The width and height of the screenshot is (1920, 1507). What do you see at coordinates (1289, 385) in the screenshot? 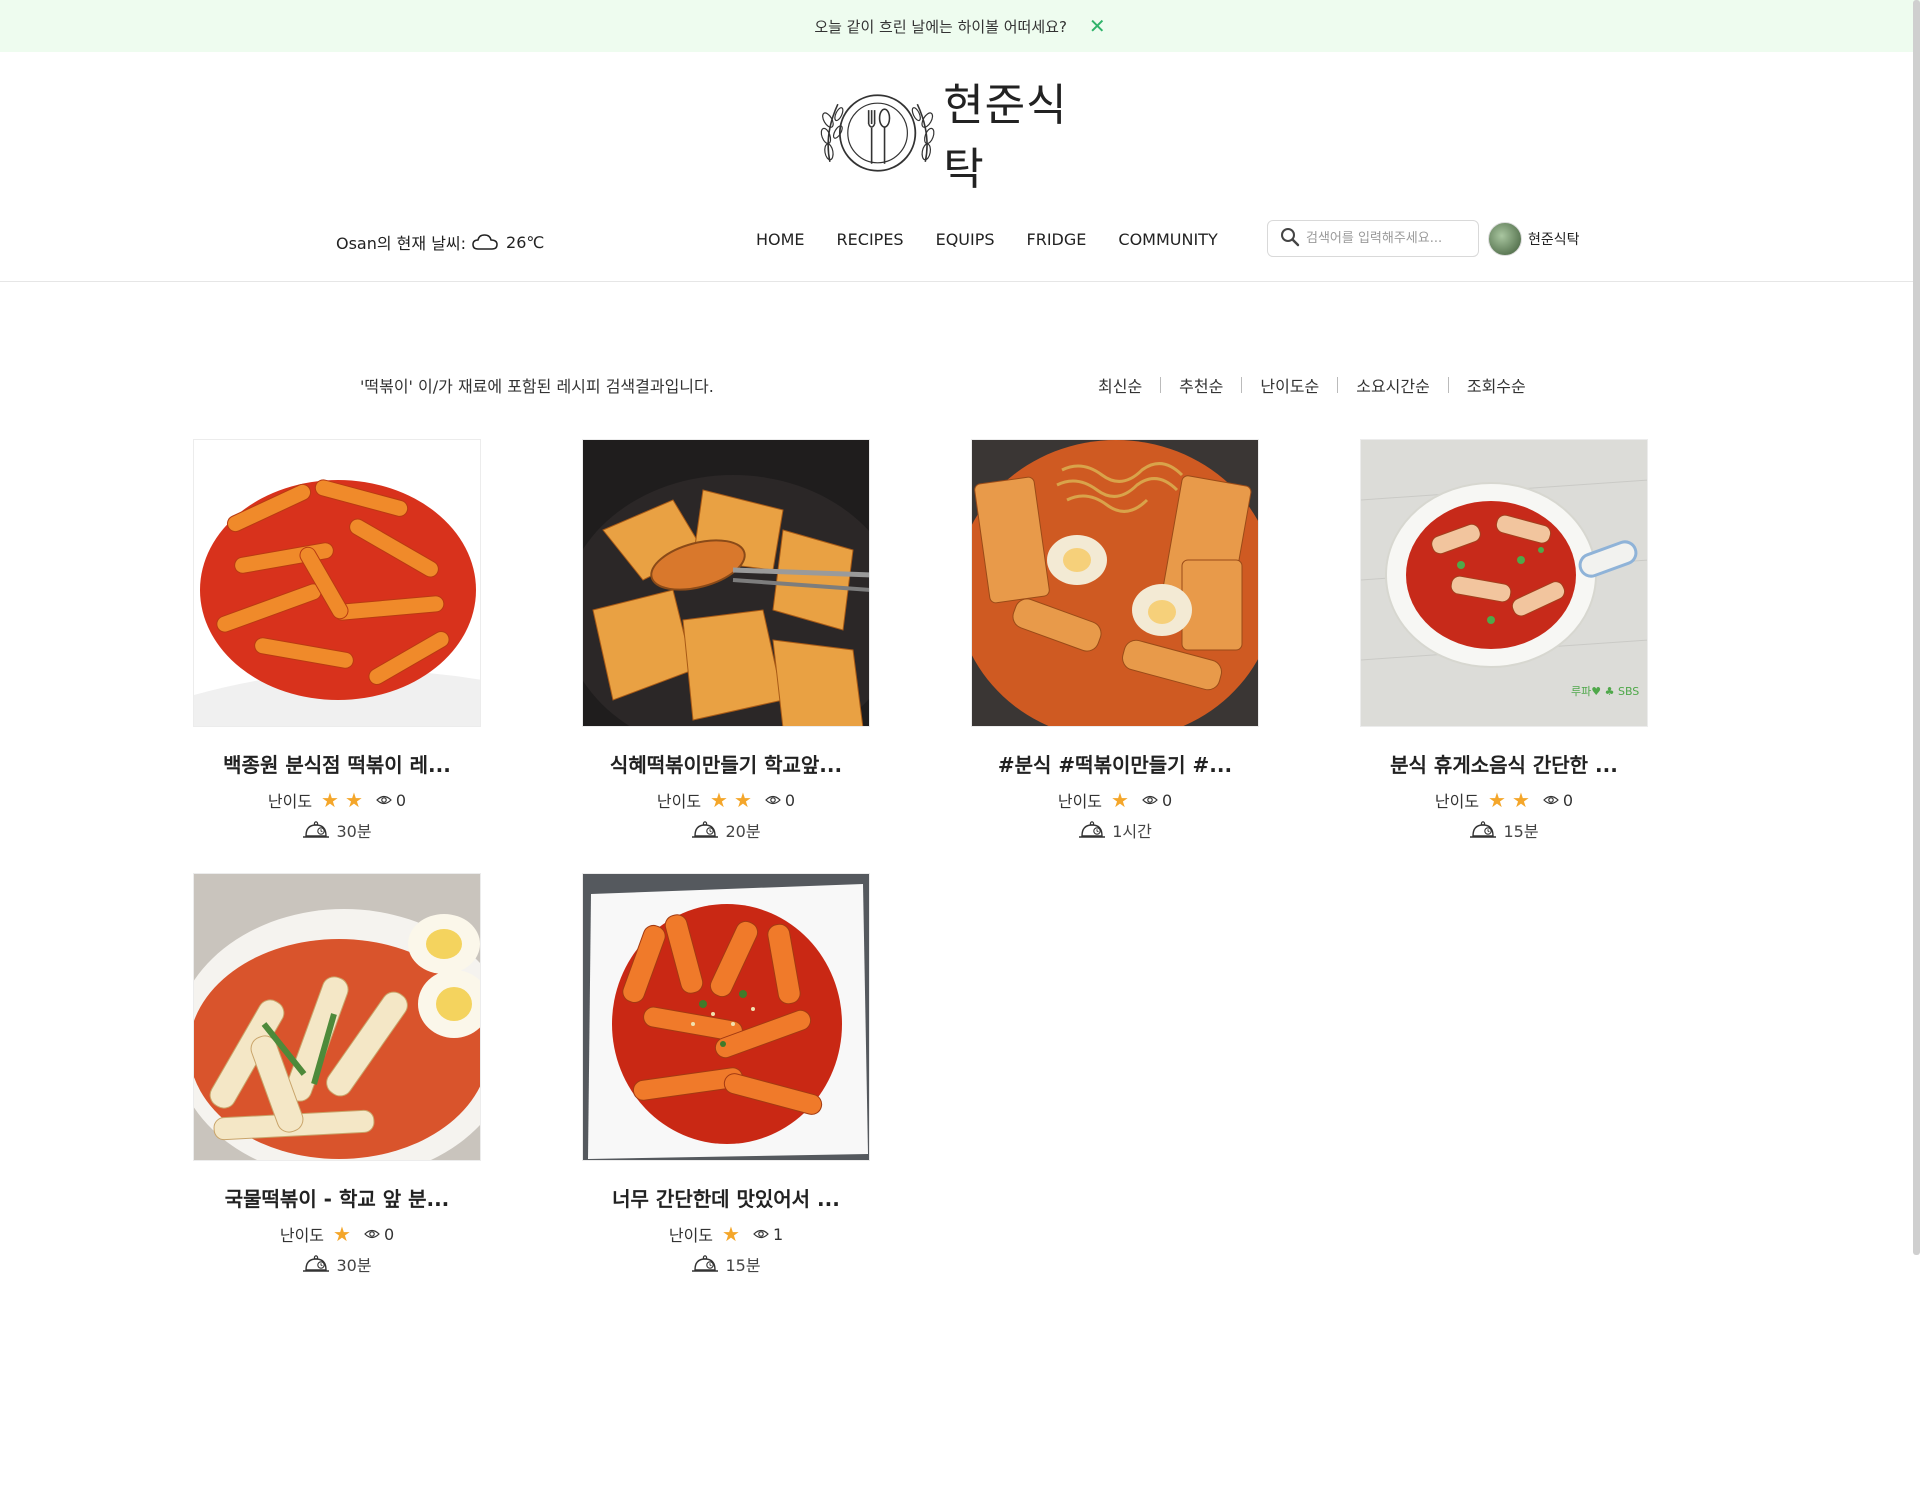
I see `sort-difficulty: 난이도순` at bounding box center [1289, 385].